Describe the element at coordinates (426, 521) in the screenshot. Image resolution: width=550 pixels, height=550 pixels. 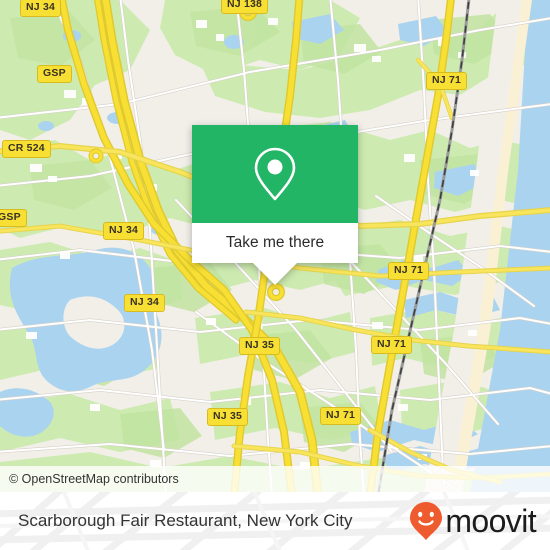
I see `moovit-smiley-pin-icon` at that location.